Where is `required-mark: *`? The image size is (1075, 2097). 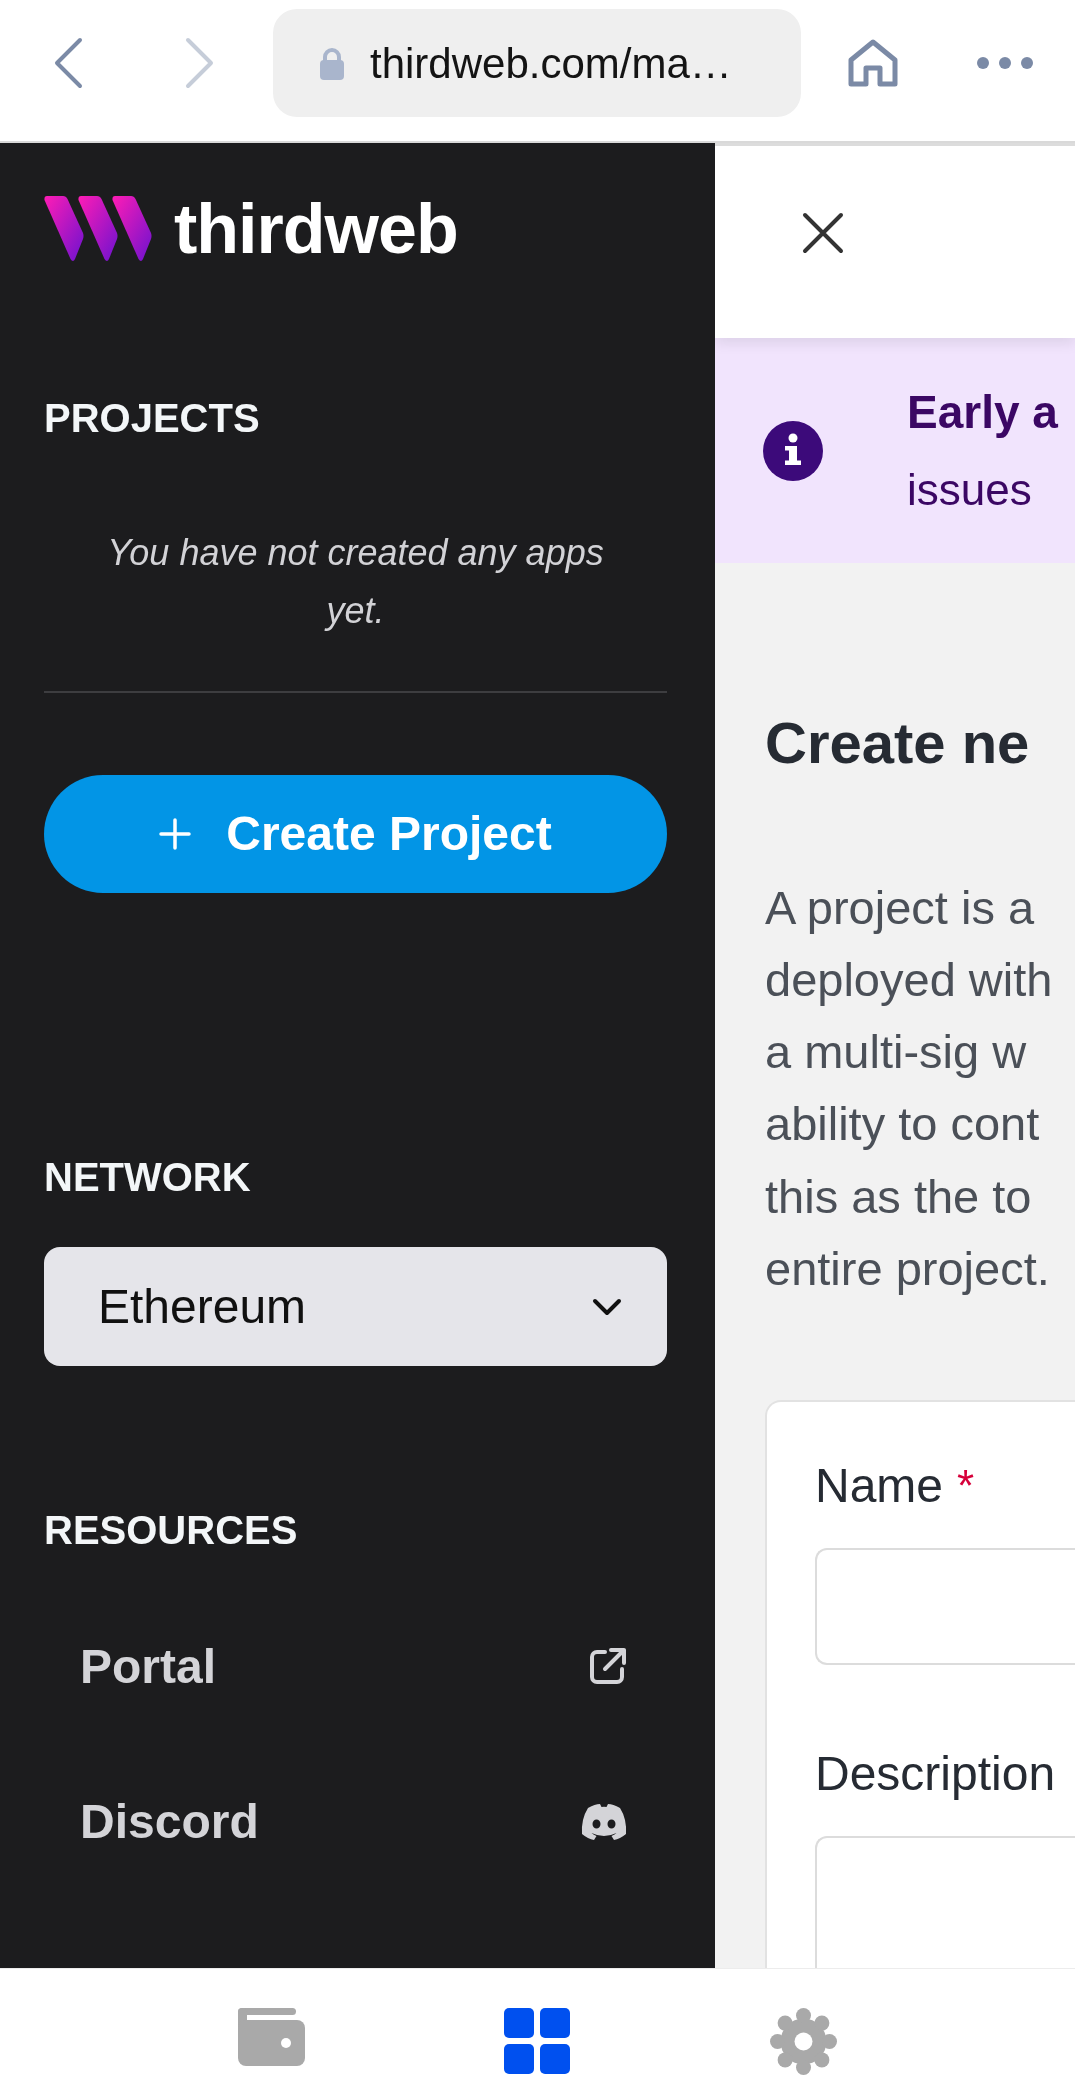 required-mark: * is located at coordinates (966, 1486).